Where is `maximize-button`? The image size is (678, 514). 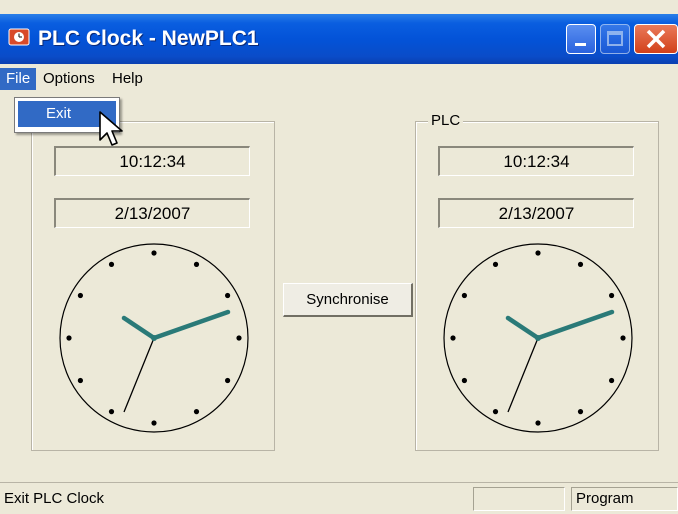
maximize-button is located at coordinates (615, 39).